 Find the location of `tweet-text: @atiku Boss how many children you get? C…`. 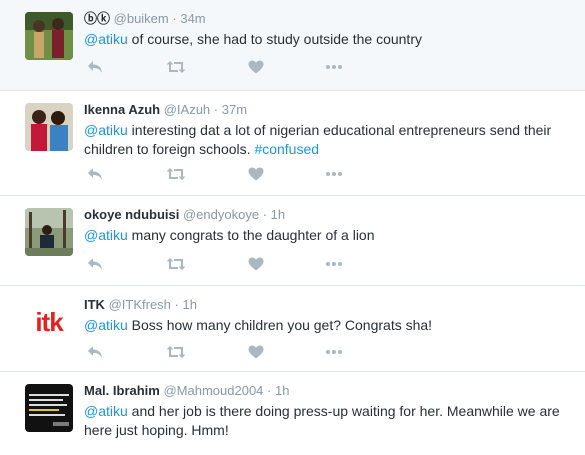

tweet-text: @atiku Boss how many children you get? C… is located at coordinates (328, 325).